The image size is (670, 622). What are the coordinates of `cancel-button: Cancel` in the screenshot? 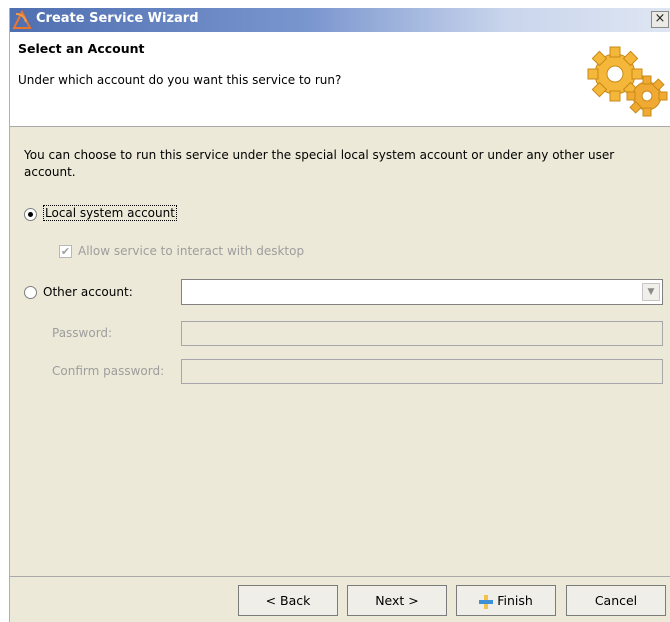 It's located at (616, 600).